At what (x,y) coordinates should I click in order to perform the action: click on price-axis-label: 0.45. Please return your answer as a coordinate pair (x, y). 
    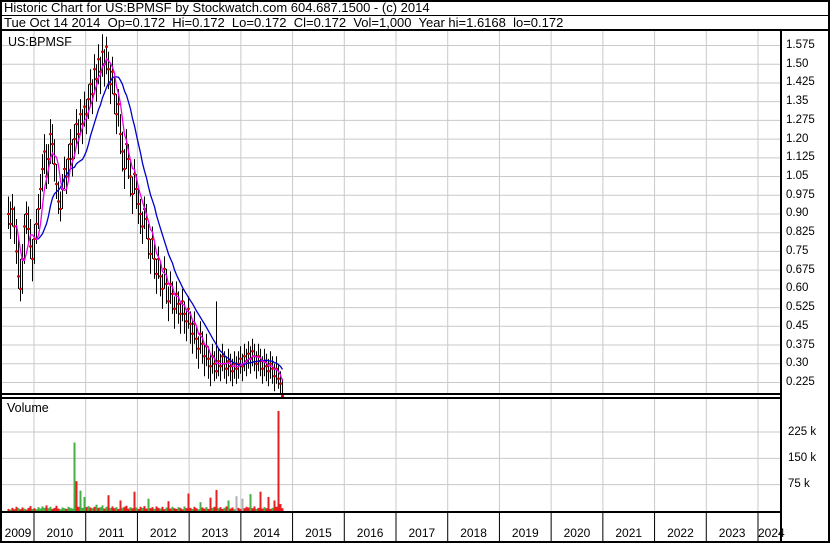
    Looking at the image, I should click on (797, 325).